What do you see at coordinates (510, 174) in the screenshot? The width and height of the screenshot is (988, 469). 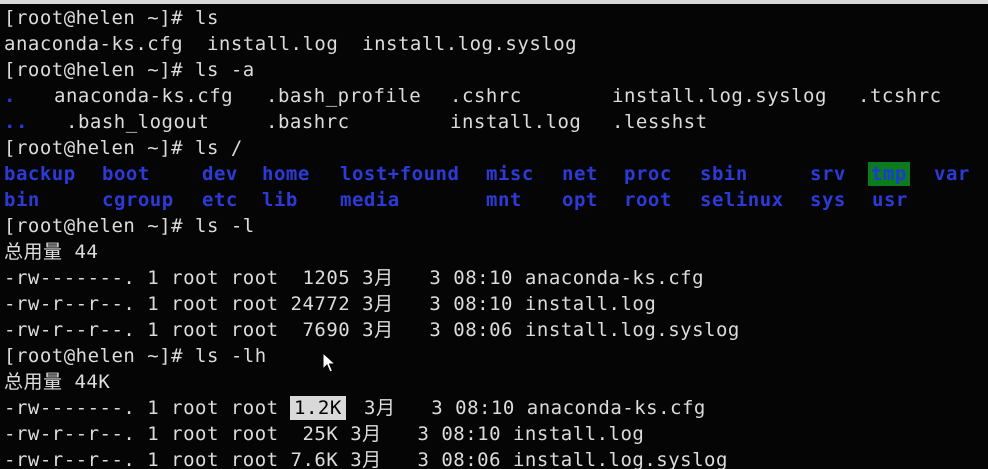 I see `dir-misc: misc` at bounding box center [510, 174].